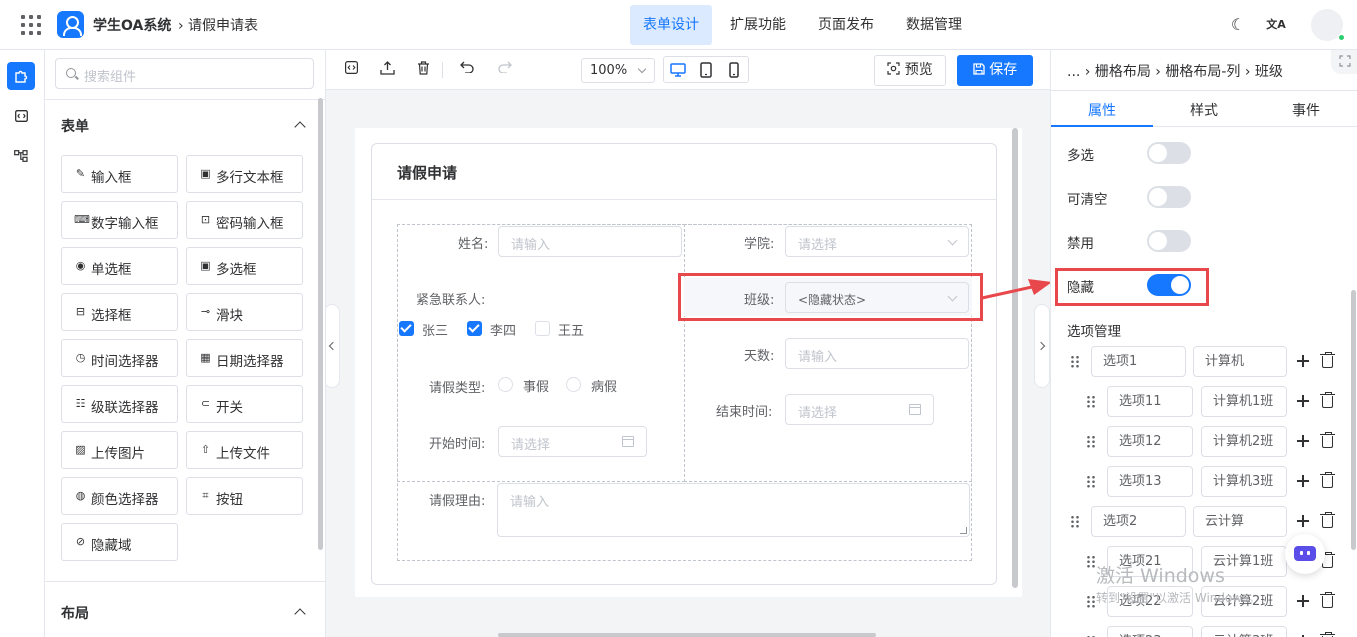 The image size is (1357, 637). Describe the element at coordinates (21, 116) in the screenshot. I see `code-block-icon` at that location.